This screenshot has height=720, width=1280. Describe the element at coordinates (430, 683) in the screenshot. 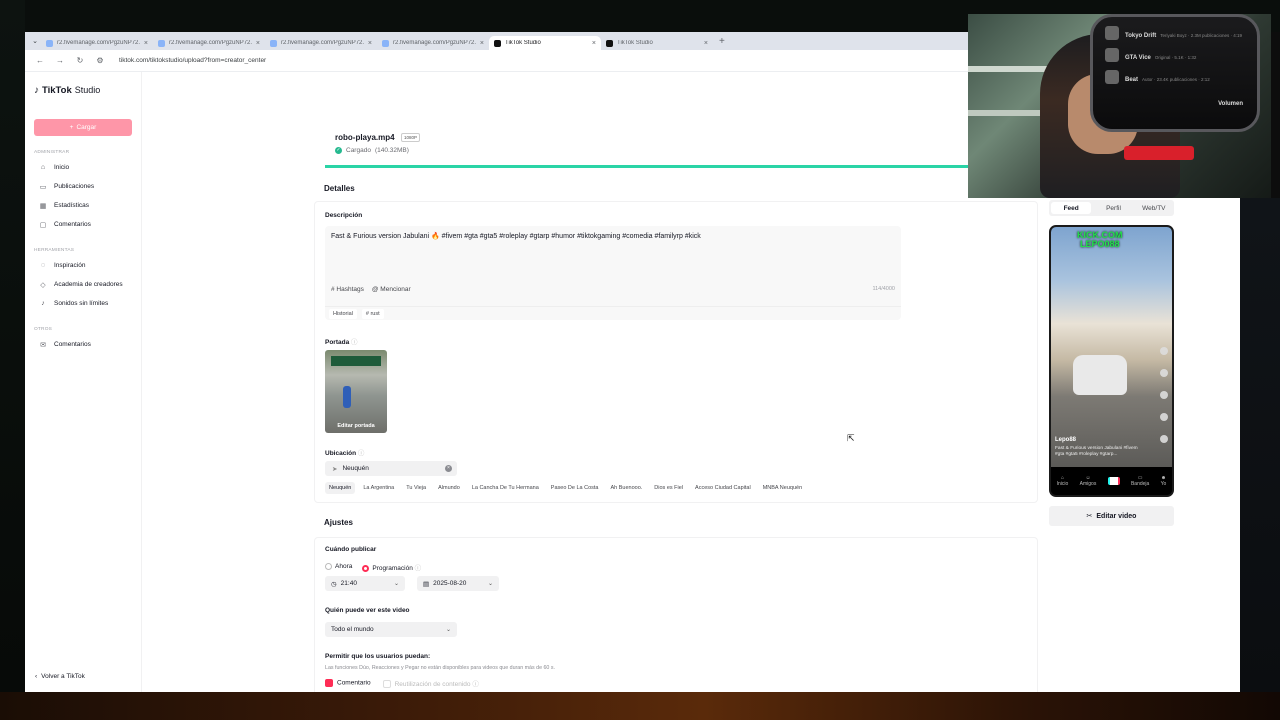

I see `reuse-checkbox: Reutilización de contenido ⓘ` at that location.